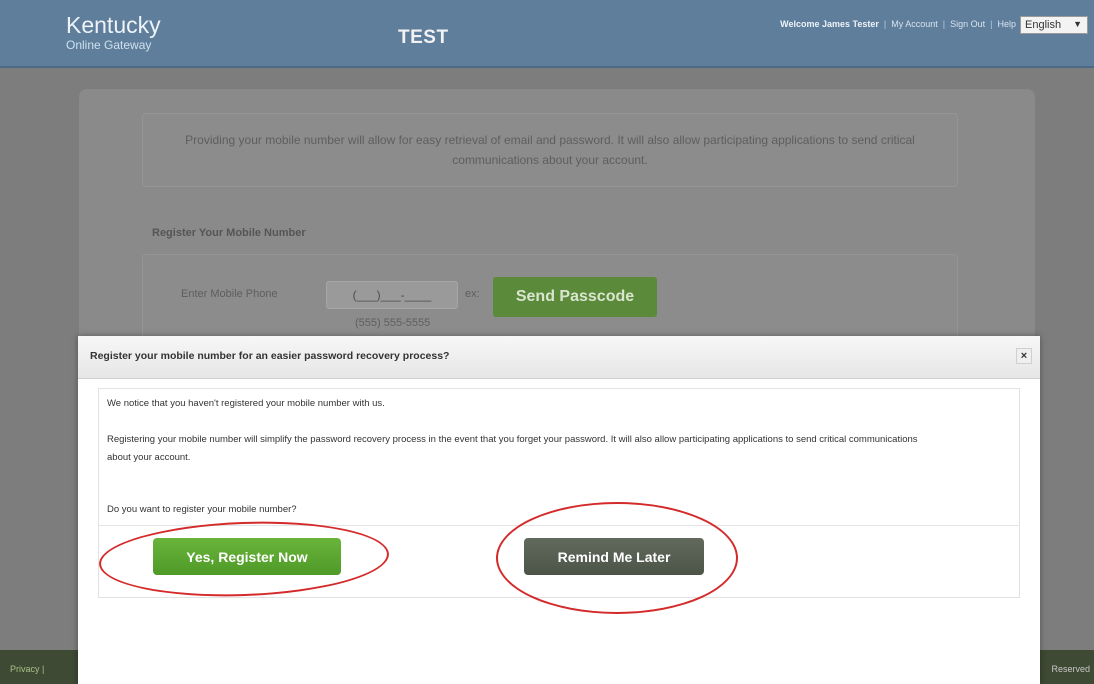  I want to click on example-label: ex:, so click(472, 294).